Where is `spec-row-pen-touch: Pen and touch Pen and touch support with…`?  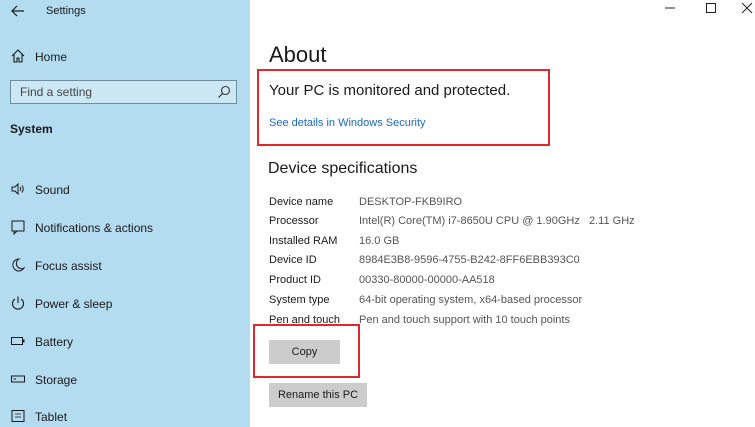 spec-row-pen-touch: Pen and touch Pen and touch support with… is located at coordinates (377, 321).